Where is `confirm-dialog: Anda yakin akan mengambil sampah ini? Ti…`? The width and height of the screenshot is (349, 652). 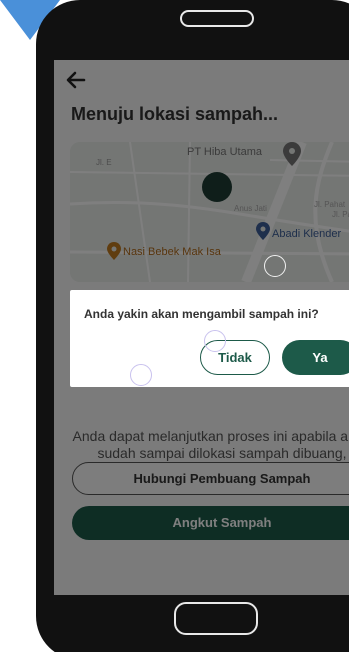
confirm-dialog: Anda yakin akan mengambil sampah ini? Ti… is located at coordinates (209, 338).